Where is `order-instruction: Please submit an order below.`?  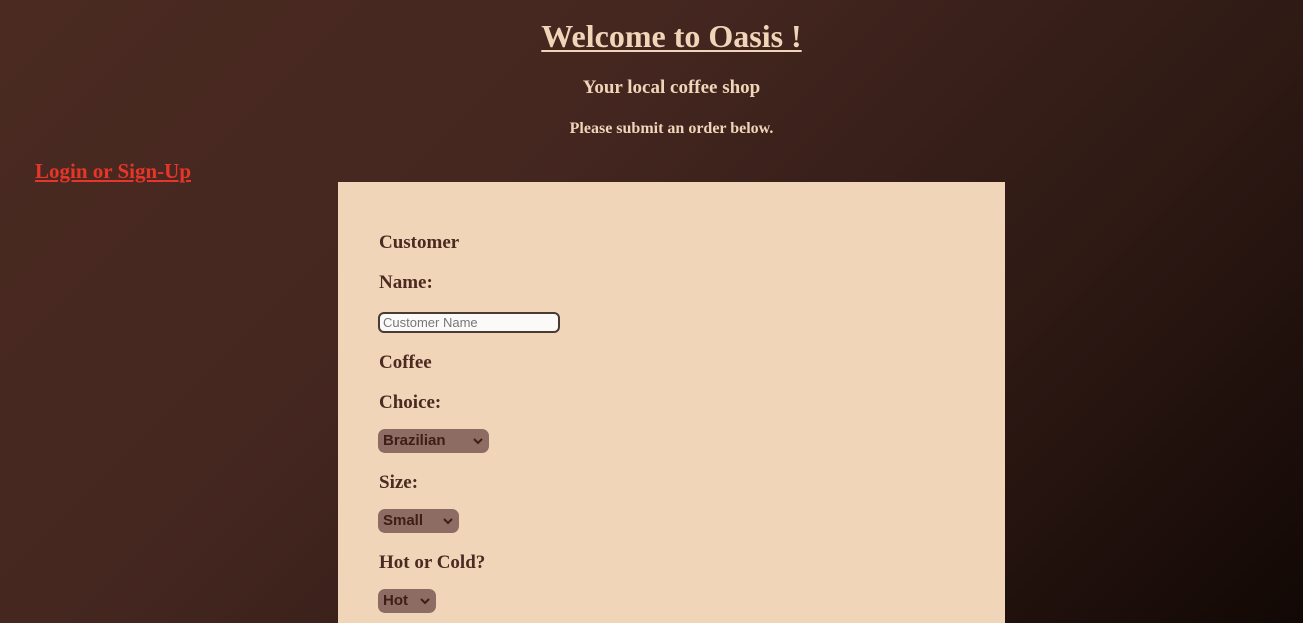
order-instruction: Please submit an order below. is located at coordinates (671, 128).